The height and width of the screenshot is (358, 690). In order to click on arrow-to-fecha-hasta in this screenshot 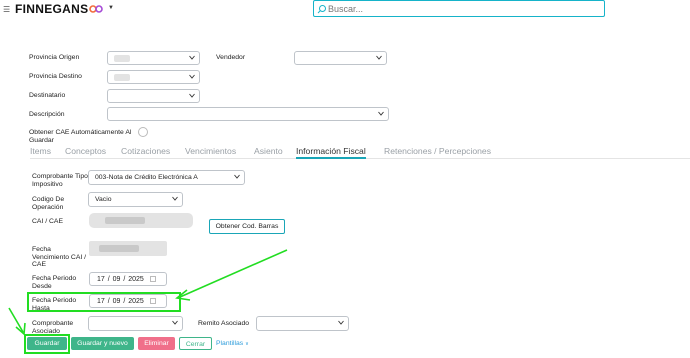, I will do `click(231, 275)`.